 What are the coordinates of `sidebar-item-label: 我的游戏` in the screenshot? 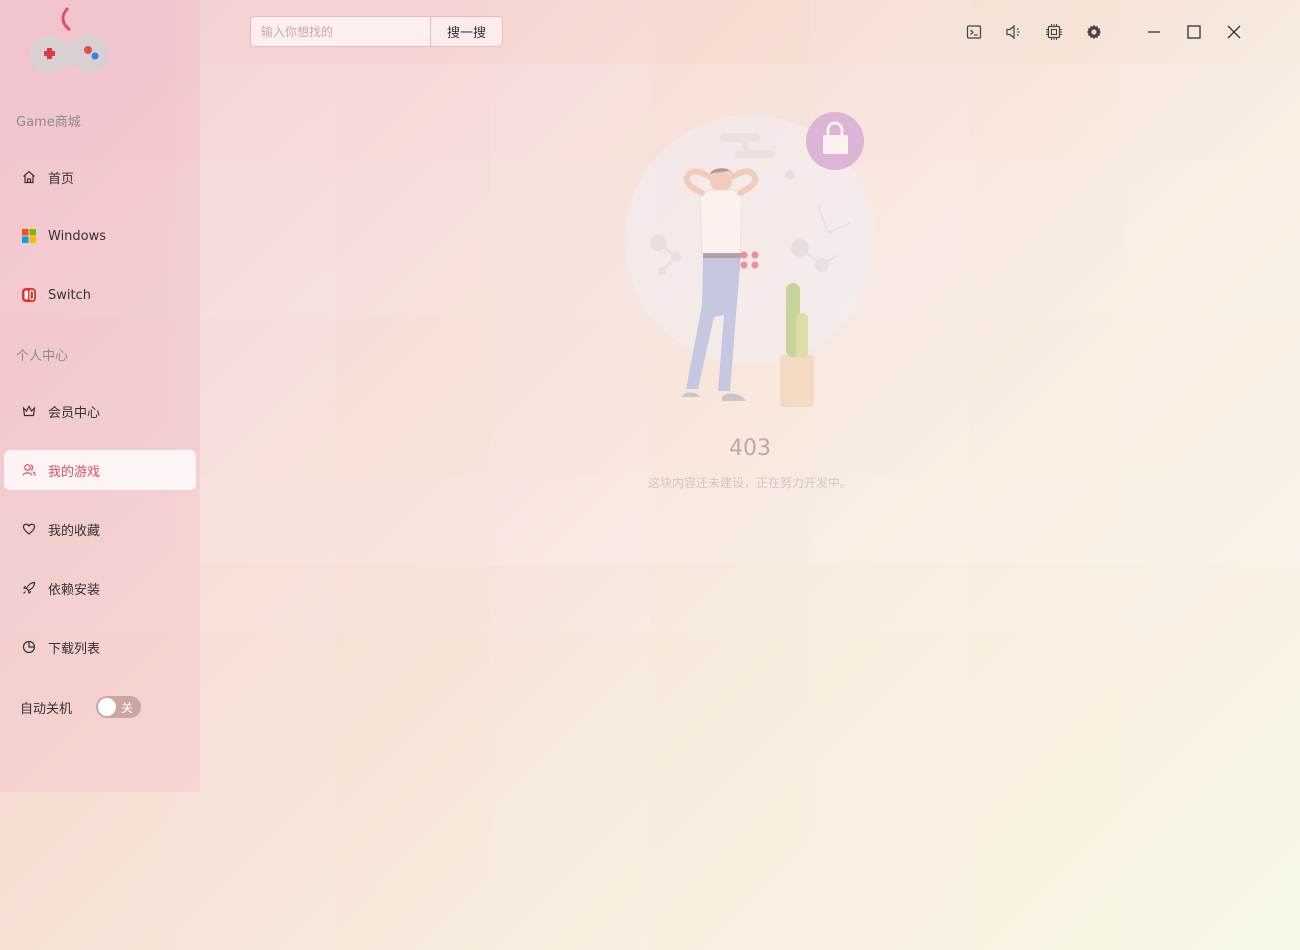 It's located at (74, 472).